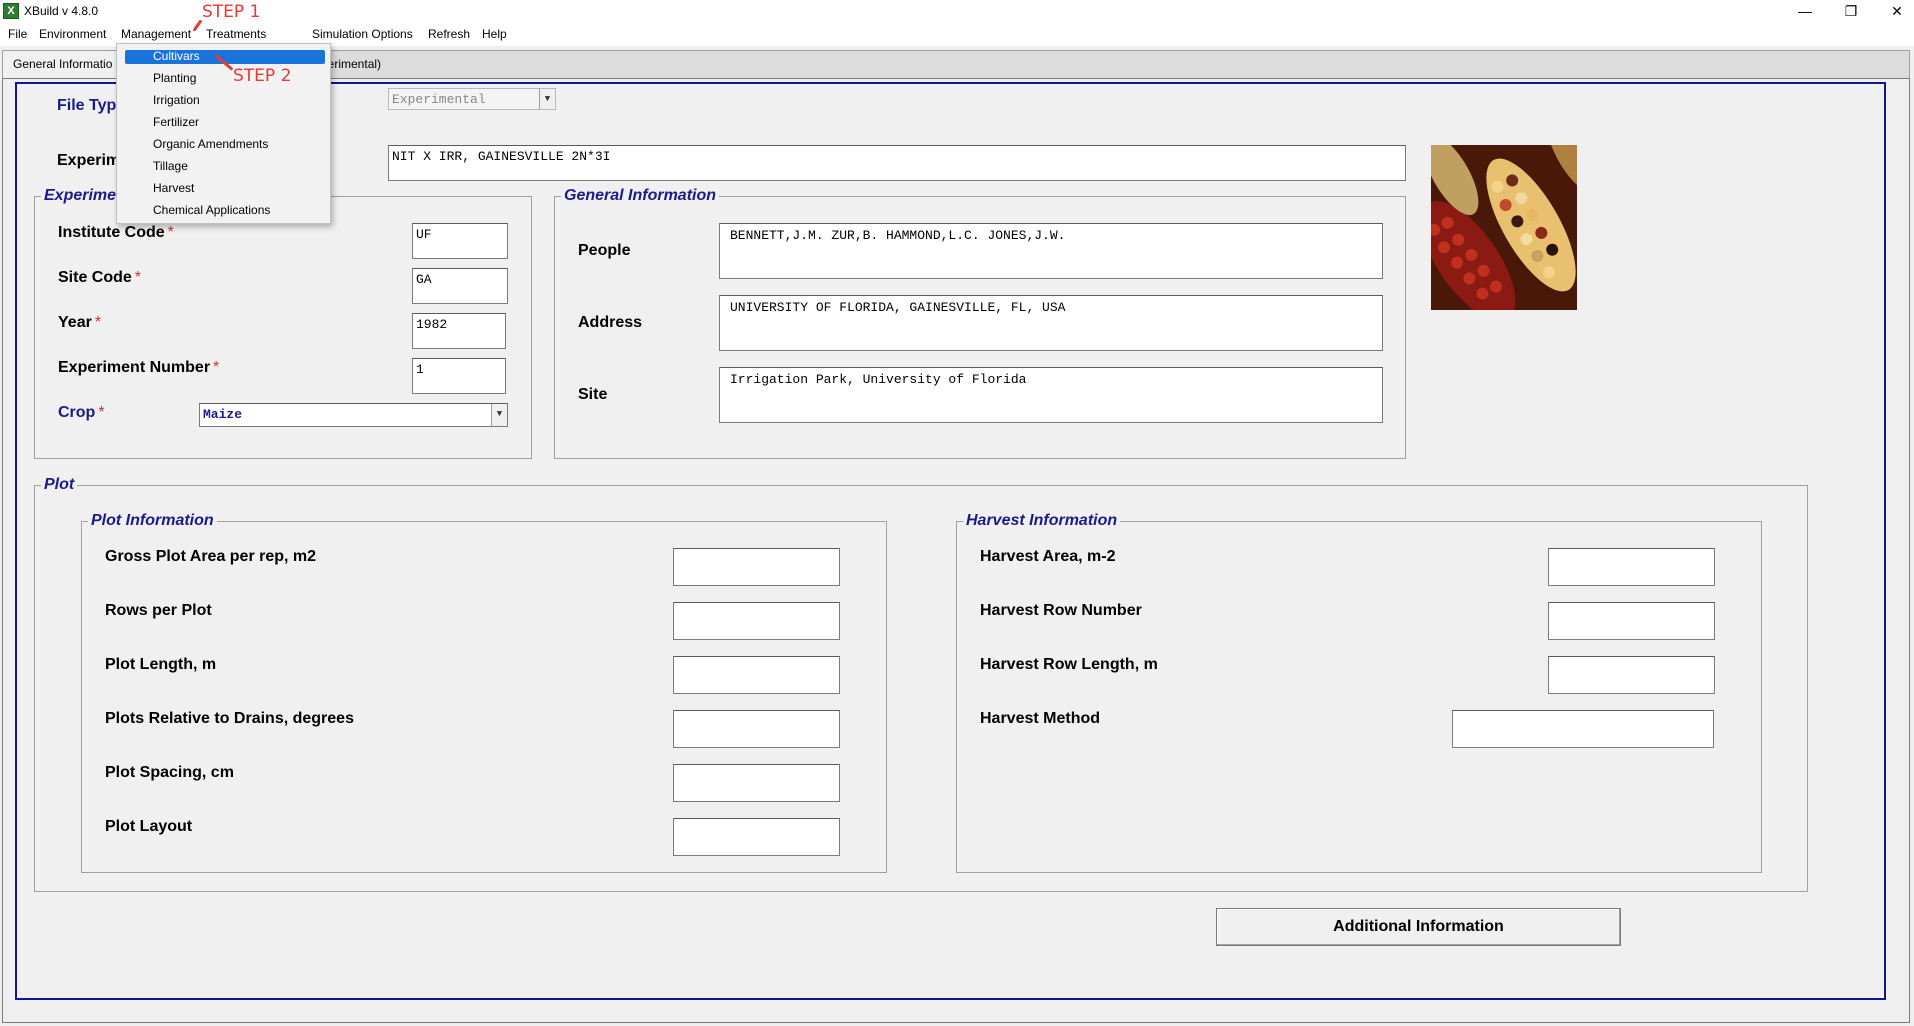 This screenshot has height=1026, width=1914. What do you see at coordinates (353, 415) in the screenshot?
I see `crop-select: Maize ▼` at bounding box center [353, 415].